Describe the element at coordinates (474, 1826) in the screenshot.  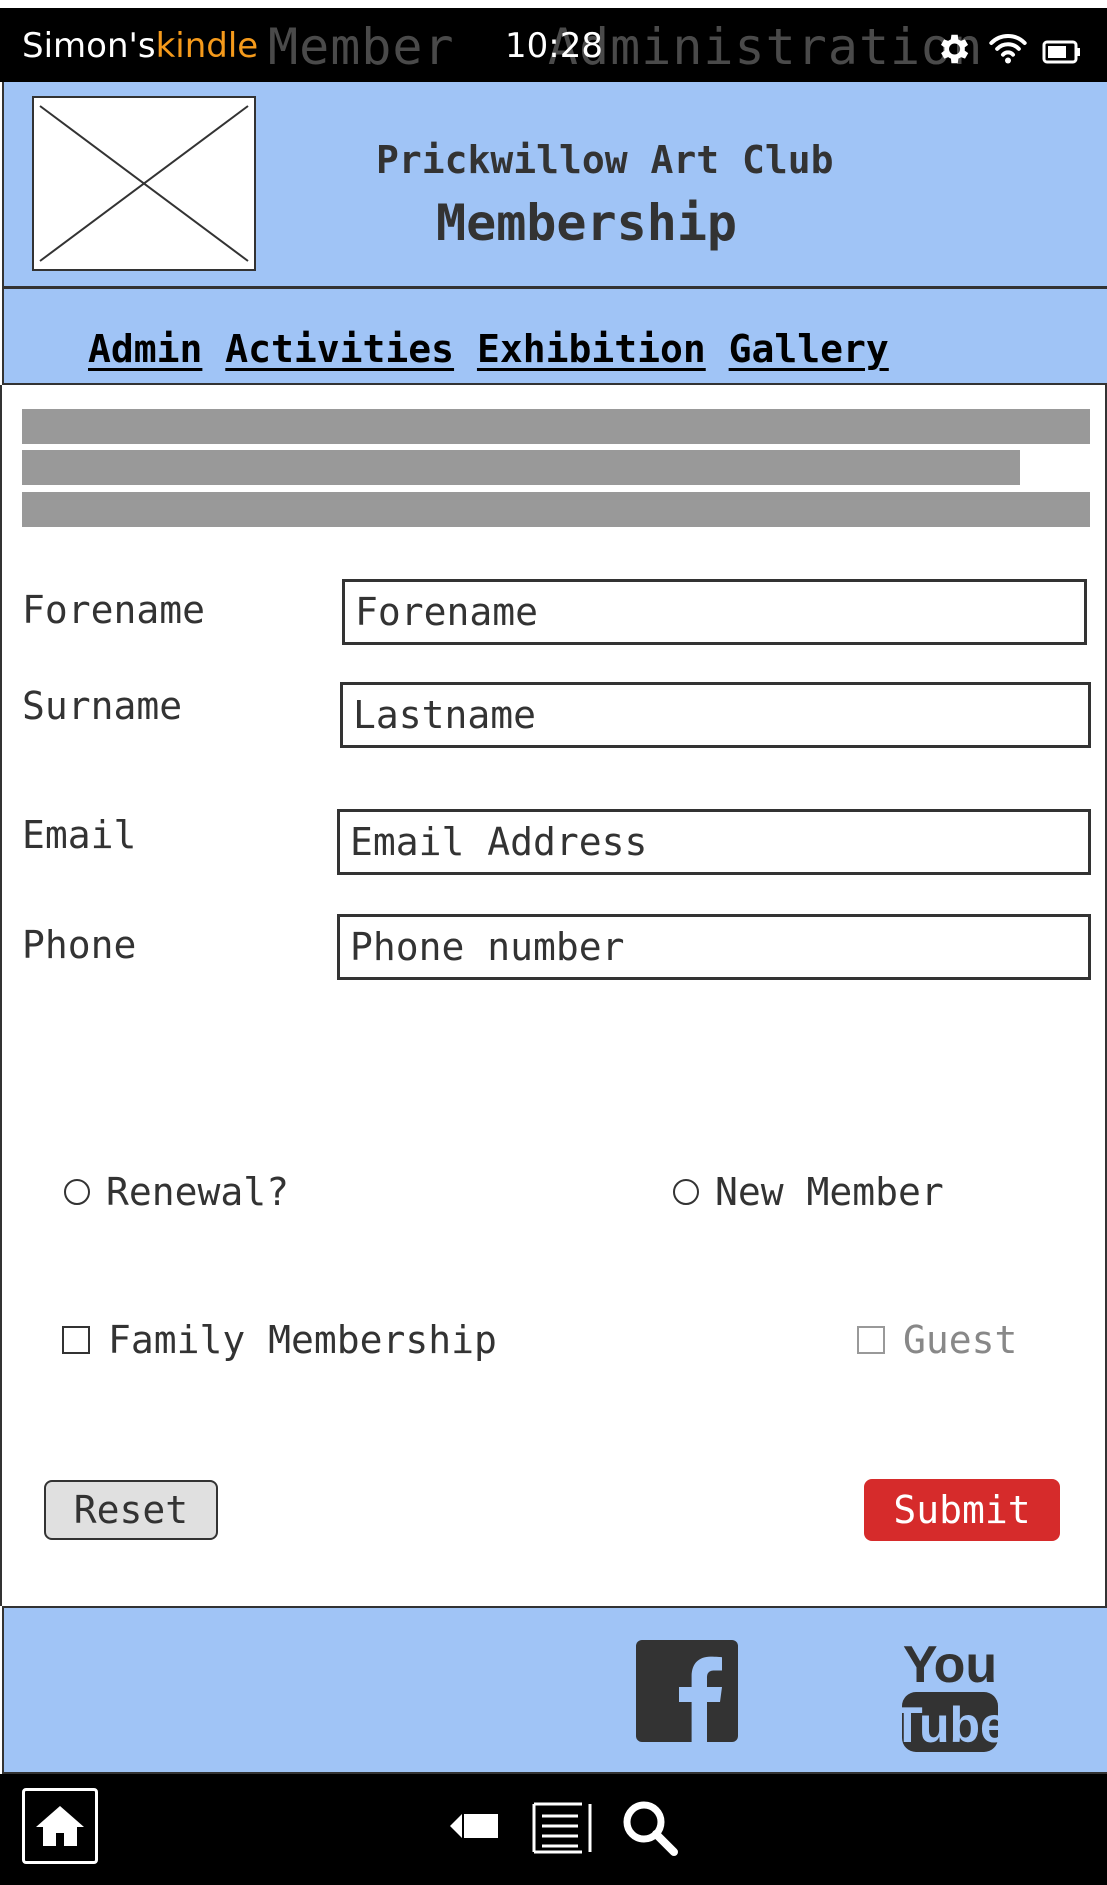
I see `back-icon` at that location.